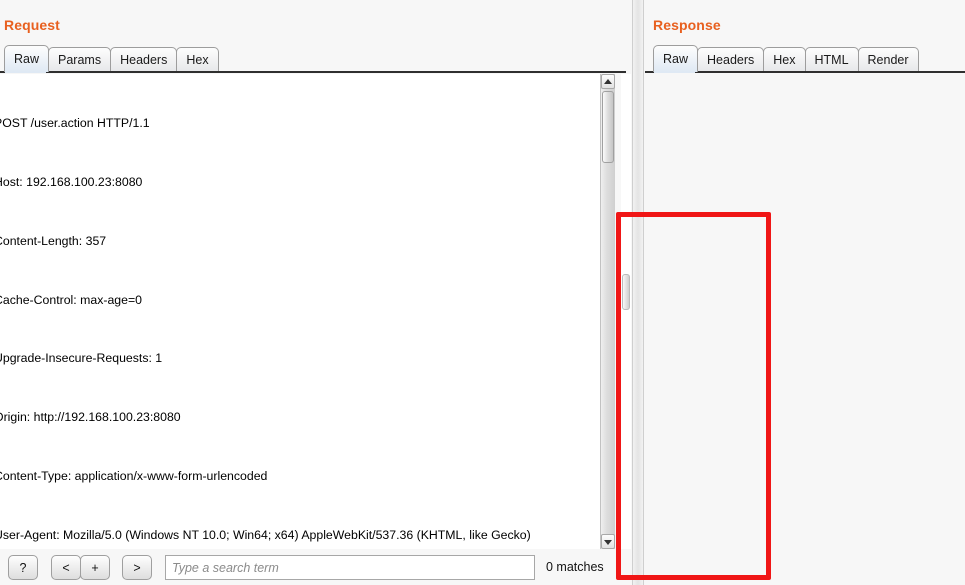  I want to click on tab-label: Params, so click(80, 60).